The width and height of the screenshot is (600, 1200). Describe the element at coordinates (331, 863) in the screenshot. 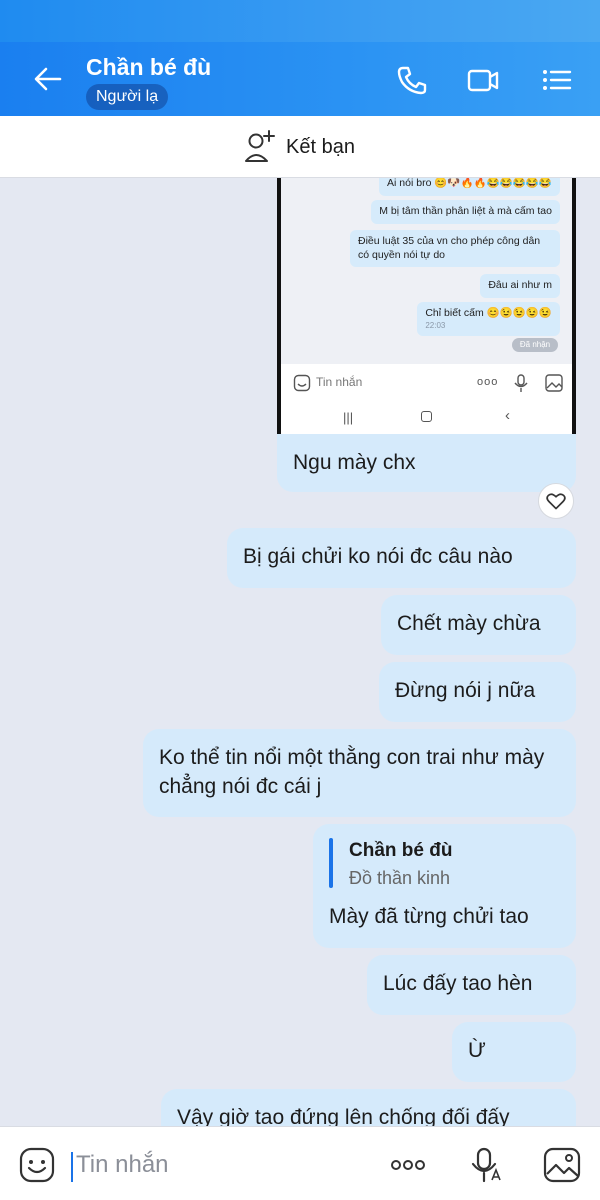

I see `reply-quote-bar` at that location.